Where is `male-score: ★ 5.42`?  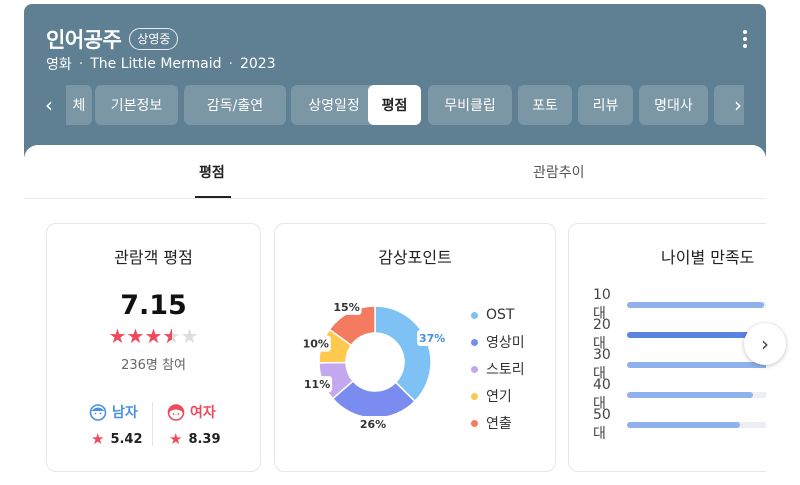 male-score: ★ 5.42 is located at coordinates (117, 439).